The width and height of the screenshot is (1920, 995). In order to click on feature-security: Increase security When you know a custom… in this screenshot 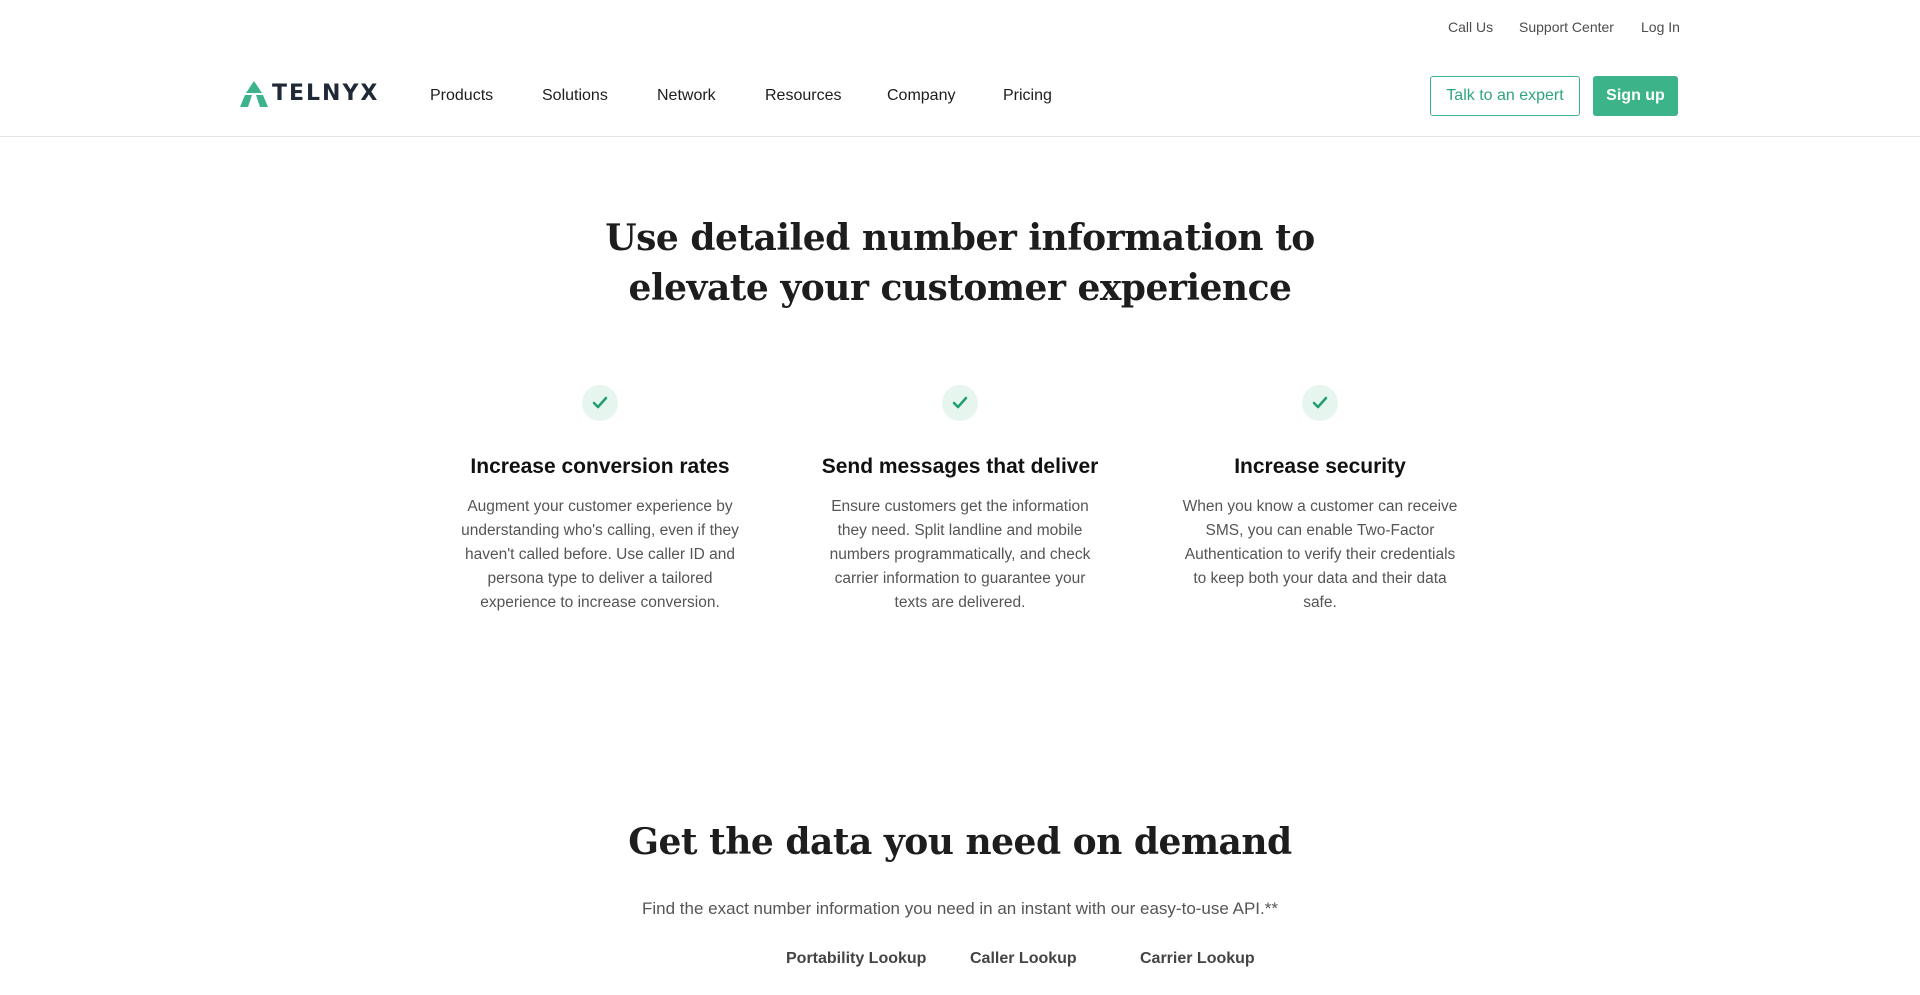, I will do `click(1320, 500)`.